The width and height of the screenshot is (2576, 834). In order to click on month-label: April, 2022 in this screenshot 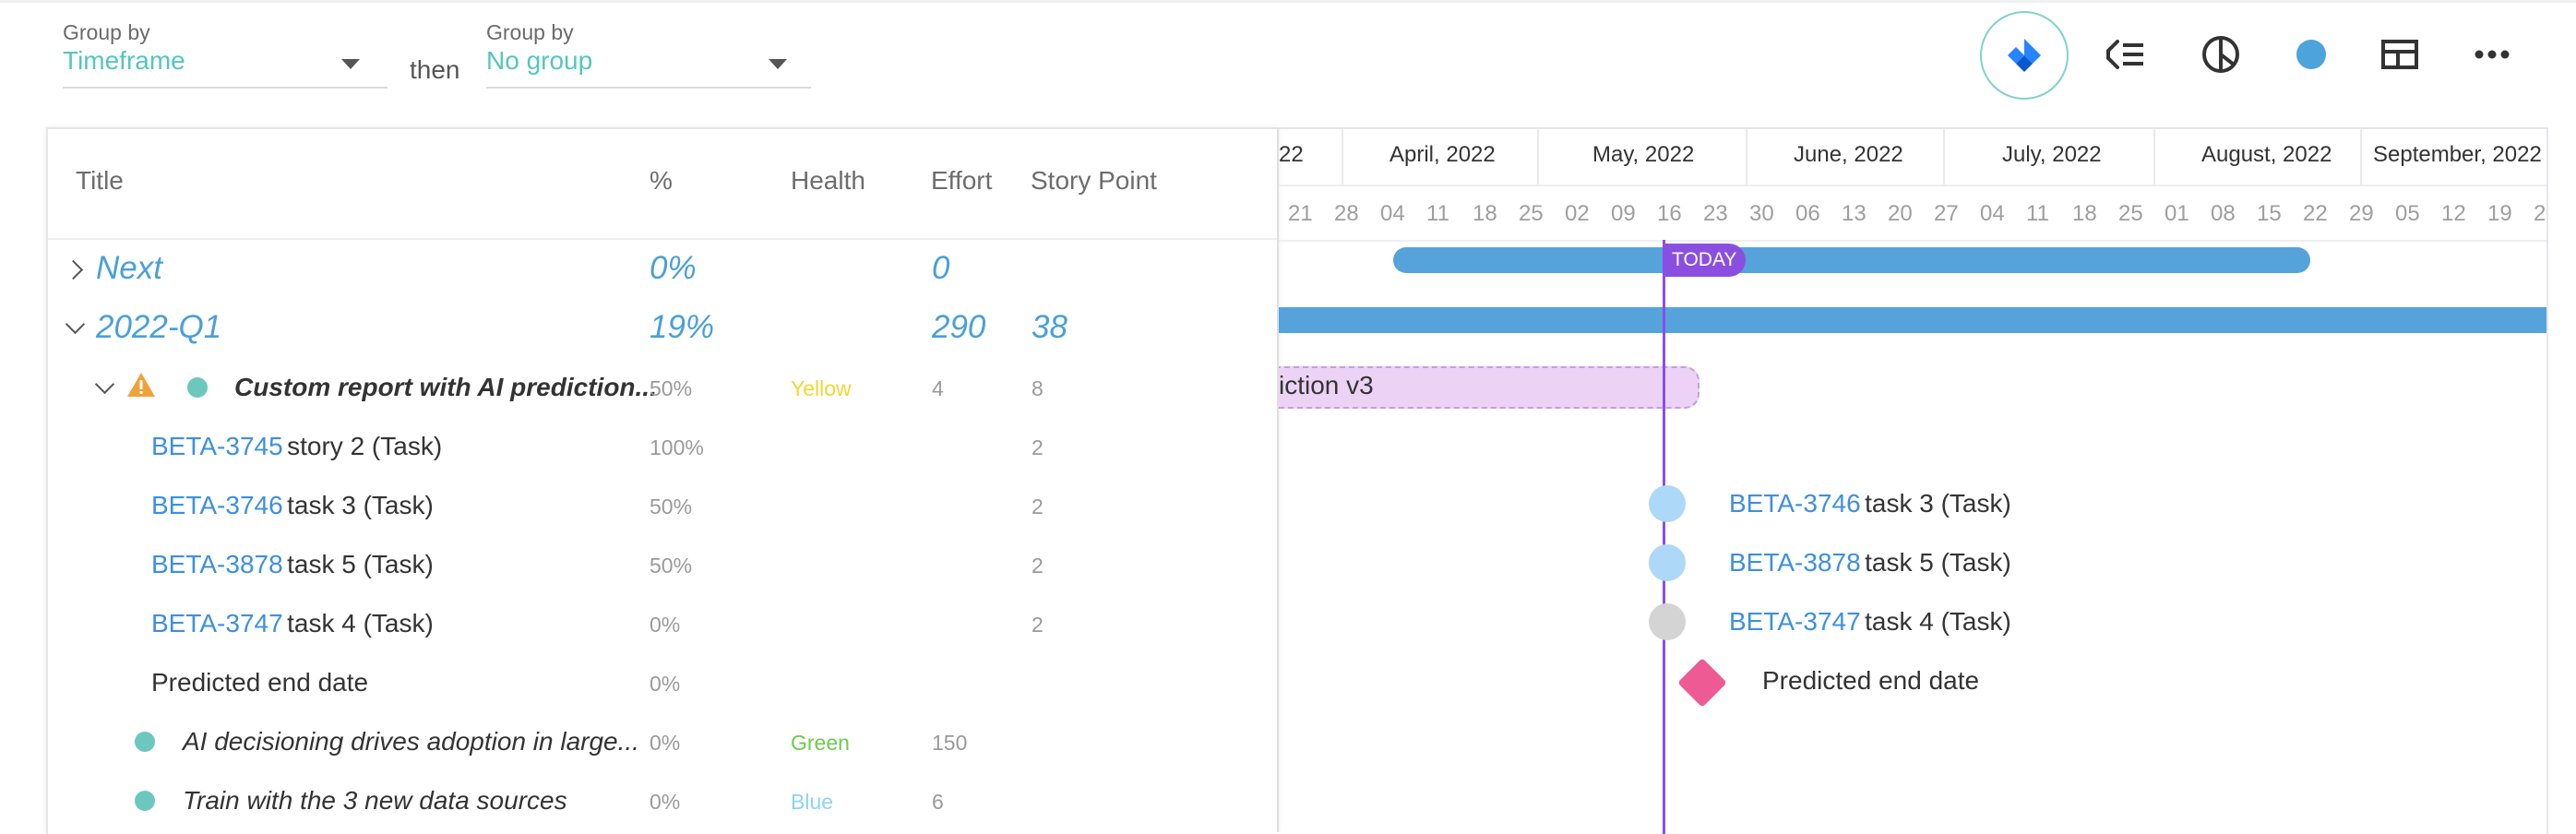, I will do `click(1442, 154)`.